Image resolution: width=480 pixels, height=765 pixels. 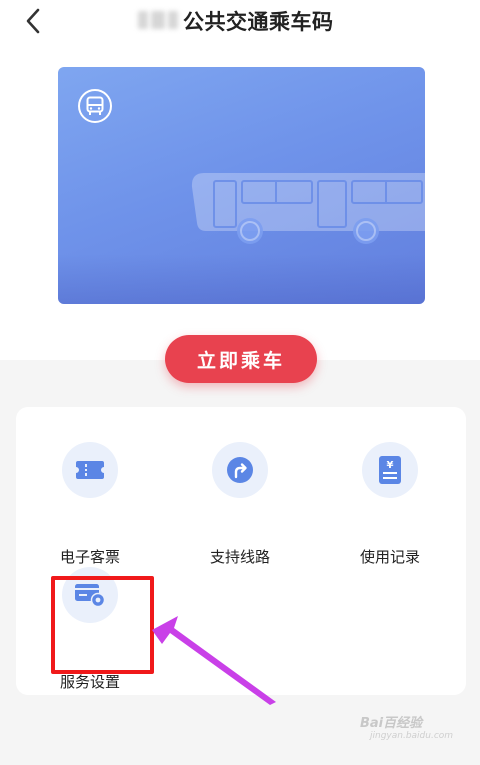 I want to click on menu-label: 服务设置, so click(x=89, y=682).